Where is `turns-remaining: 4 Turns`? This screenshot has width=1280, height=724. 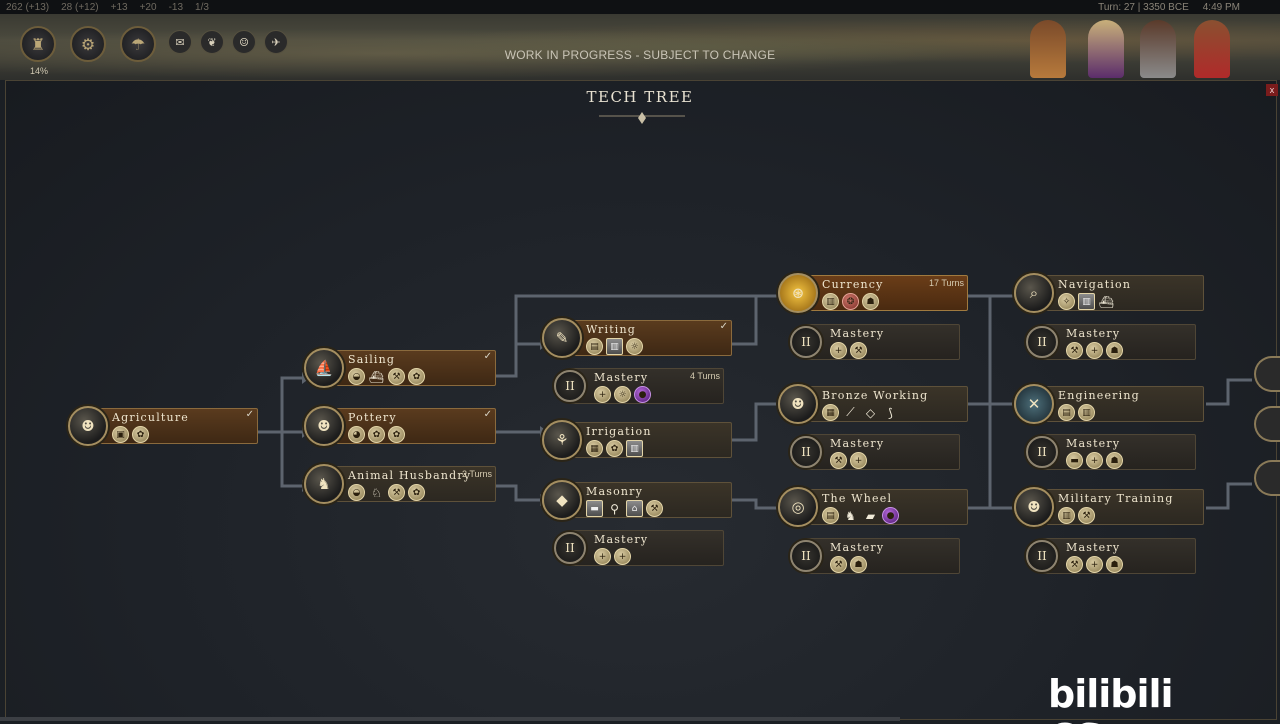
turns-remaining: 4 Turns is located at coordinates (704, 376).